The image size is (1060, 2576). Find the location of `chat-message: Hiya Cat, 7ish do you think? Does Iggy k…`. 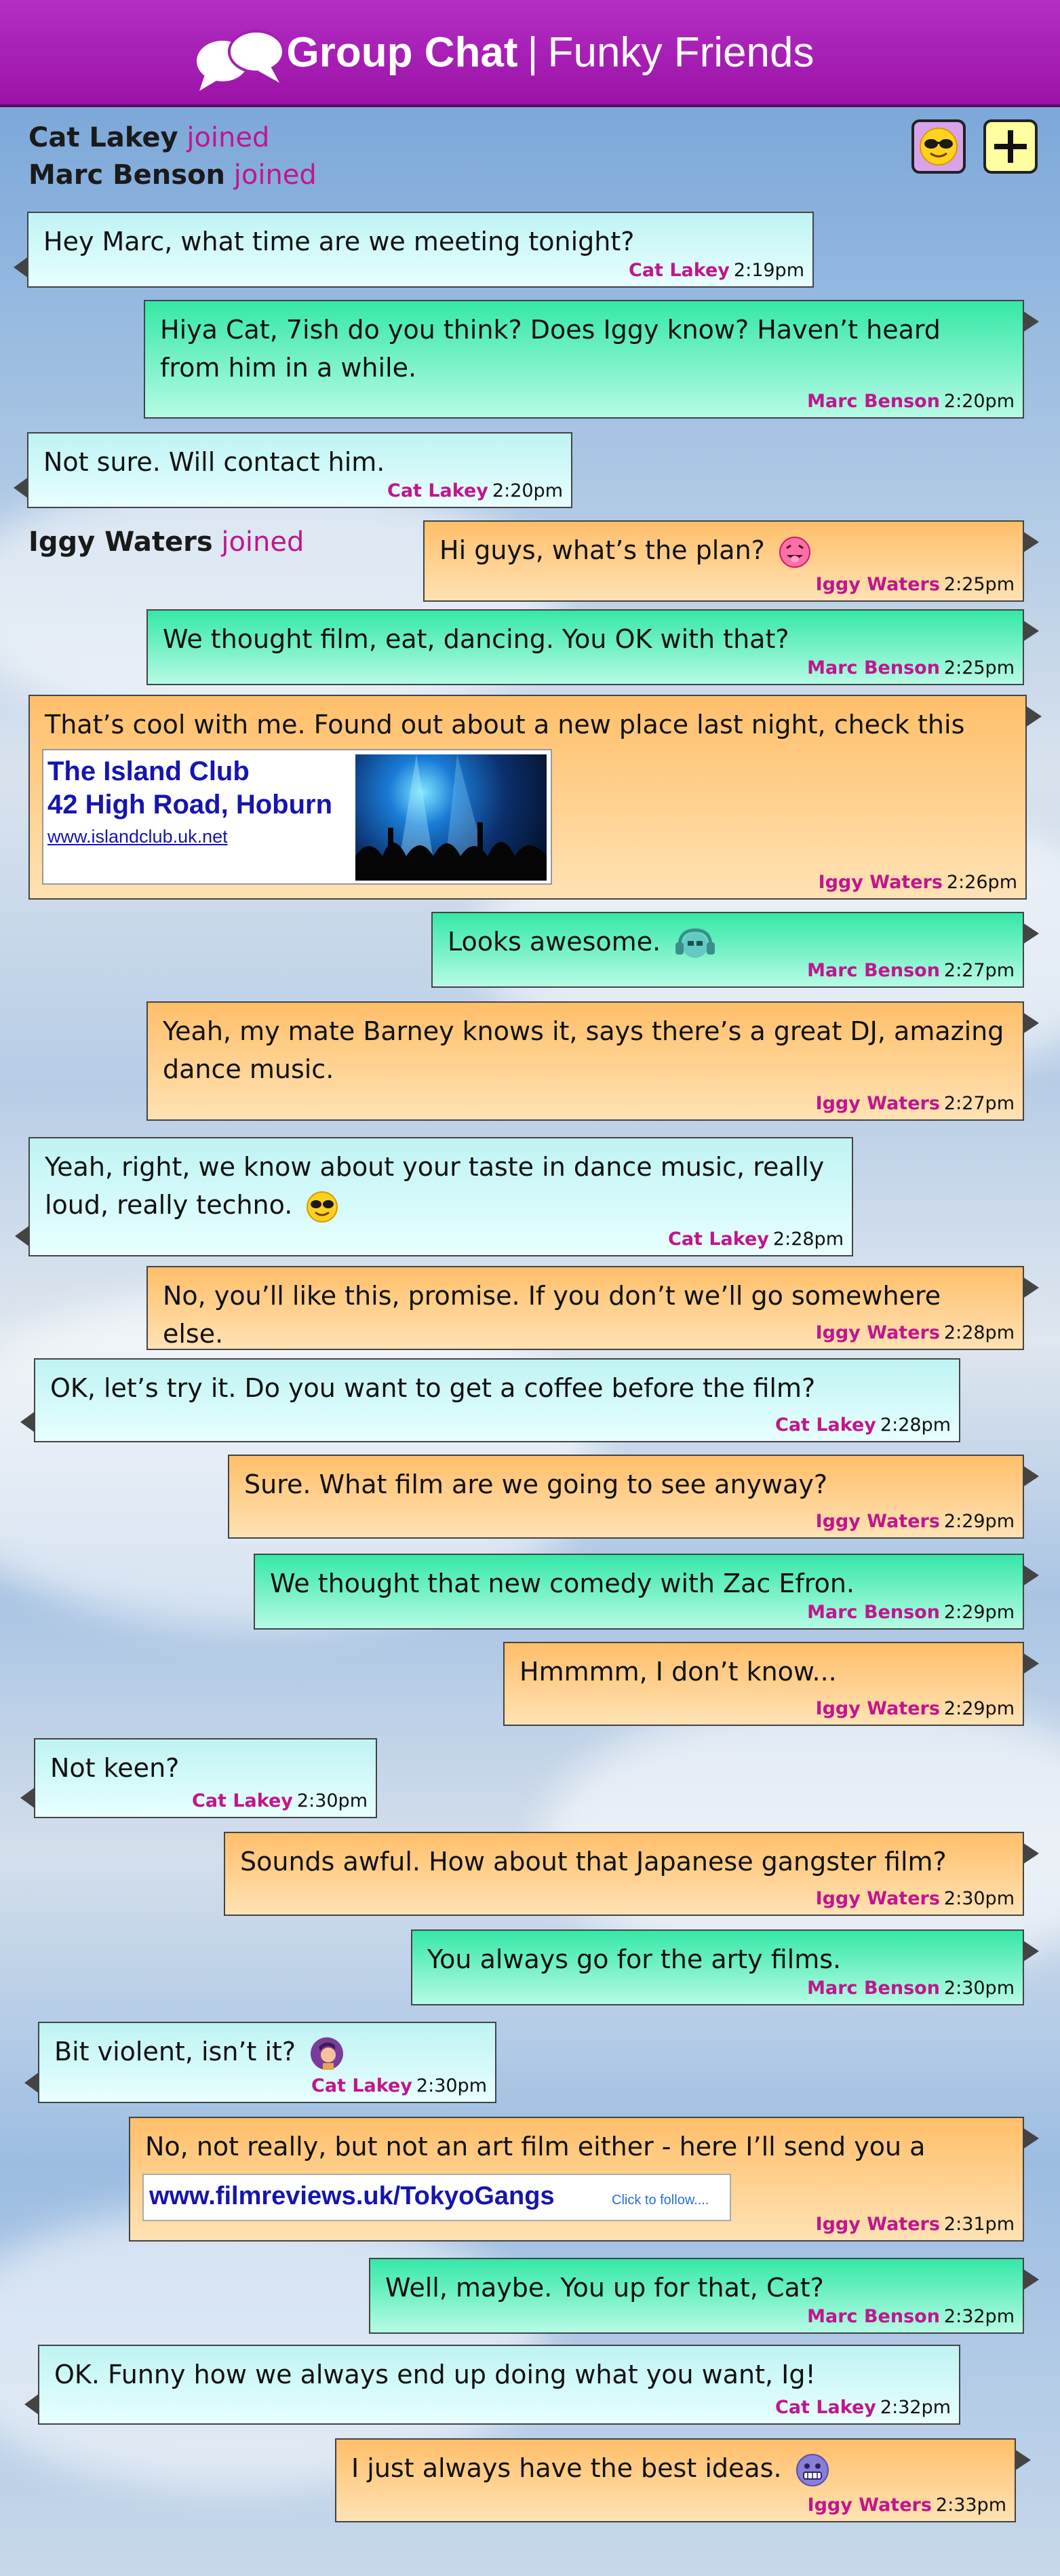

chat-message: Hiya Cat, 7ish do you think? Does Iggy k… is located at coordinates (591, 360).